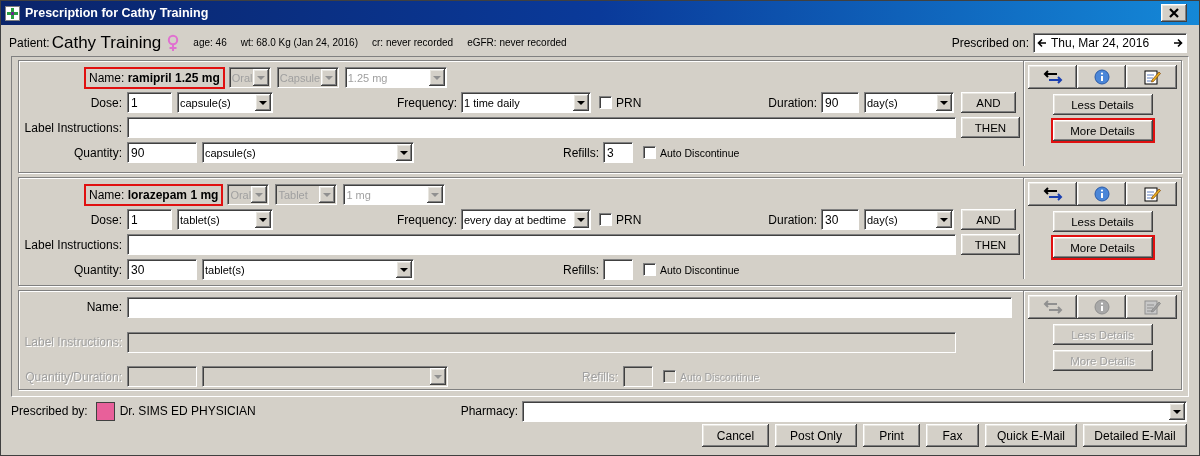 The height and width of the screenshot is (456, 1200). What do you see at coordinates (1178, 42) in the screenshot?
I see `right-arrow-icon` at bounding box center [1178, 42].